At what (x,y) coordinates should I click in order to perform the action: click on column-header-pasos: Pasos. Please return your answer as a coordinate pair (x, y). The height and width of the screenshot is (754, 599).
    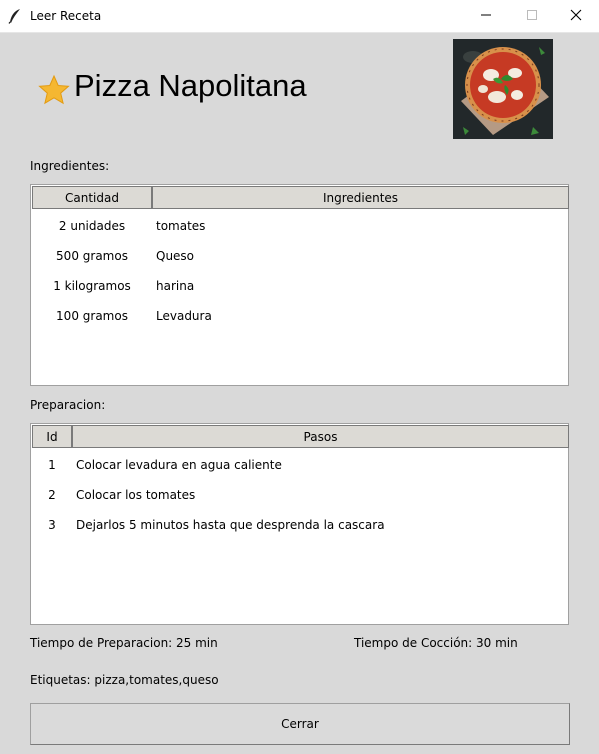
    Looking at the image, I should click on (320, 436).